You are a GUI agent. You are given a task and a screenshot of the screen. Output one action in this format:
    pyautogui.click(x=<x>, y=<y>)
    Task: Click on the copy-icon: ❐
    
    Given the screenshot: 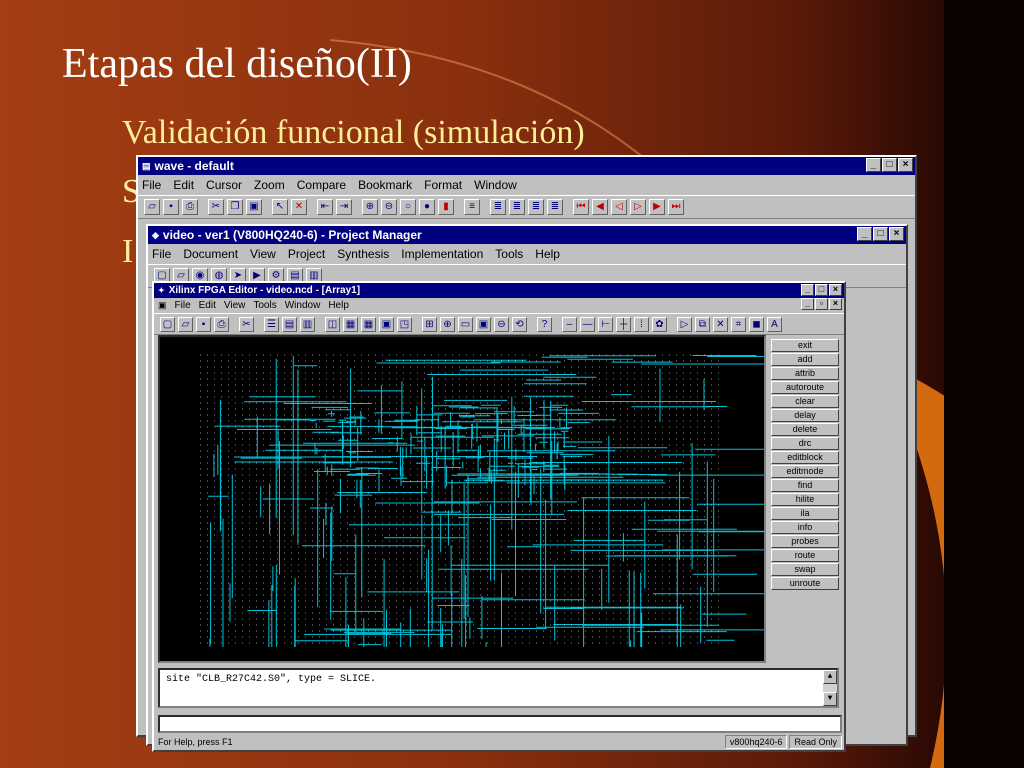 What is the action you would take?
    pyautogui.click(x=235, y=207)
    